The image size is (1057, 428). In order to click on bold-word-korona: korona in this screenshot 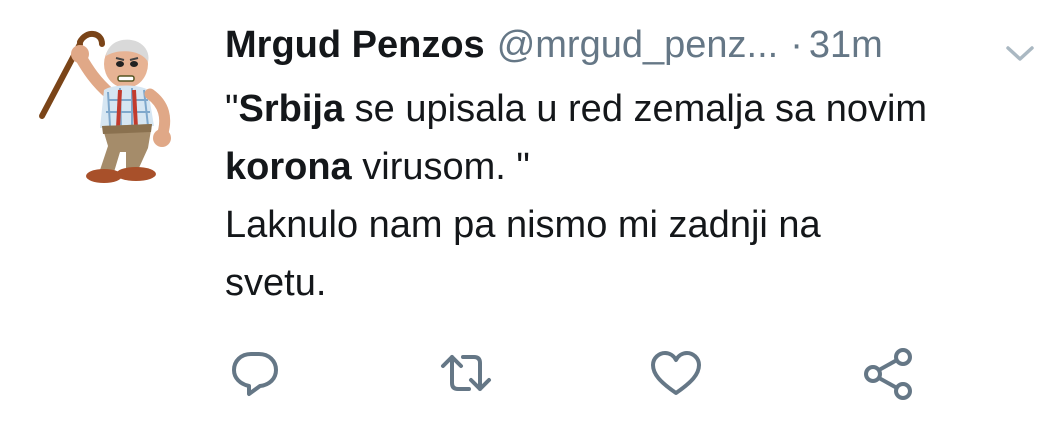, I will do `click(288, 167)`.